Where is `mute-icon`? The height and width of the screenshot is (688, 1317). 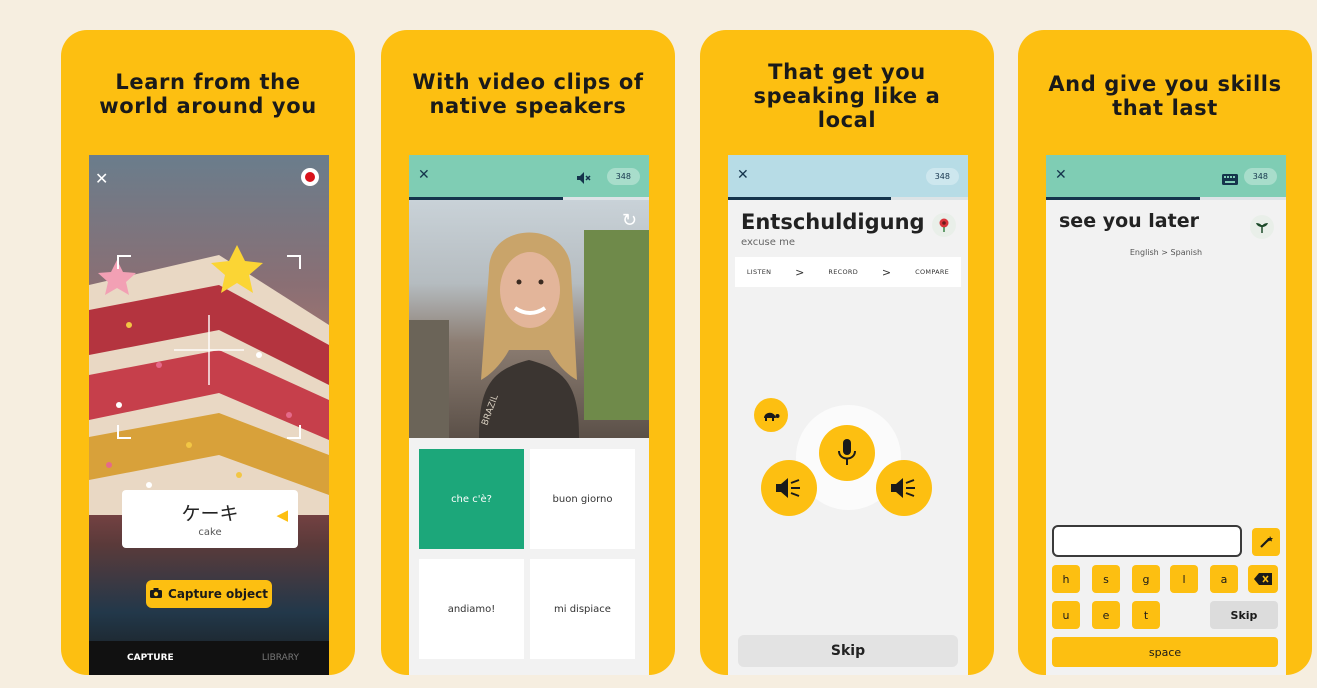 mute-icon is located at coordinates (584, 178).